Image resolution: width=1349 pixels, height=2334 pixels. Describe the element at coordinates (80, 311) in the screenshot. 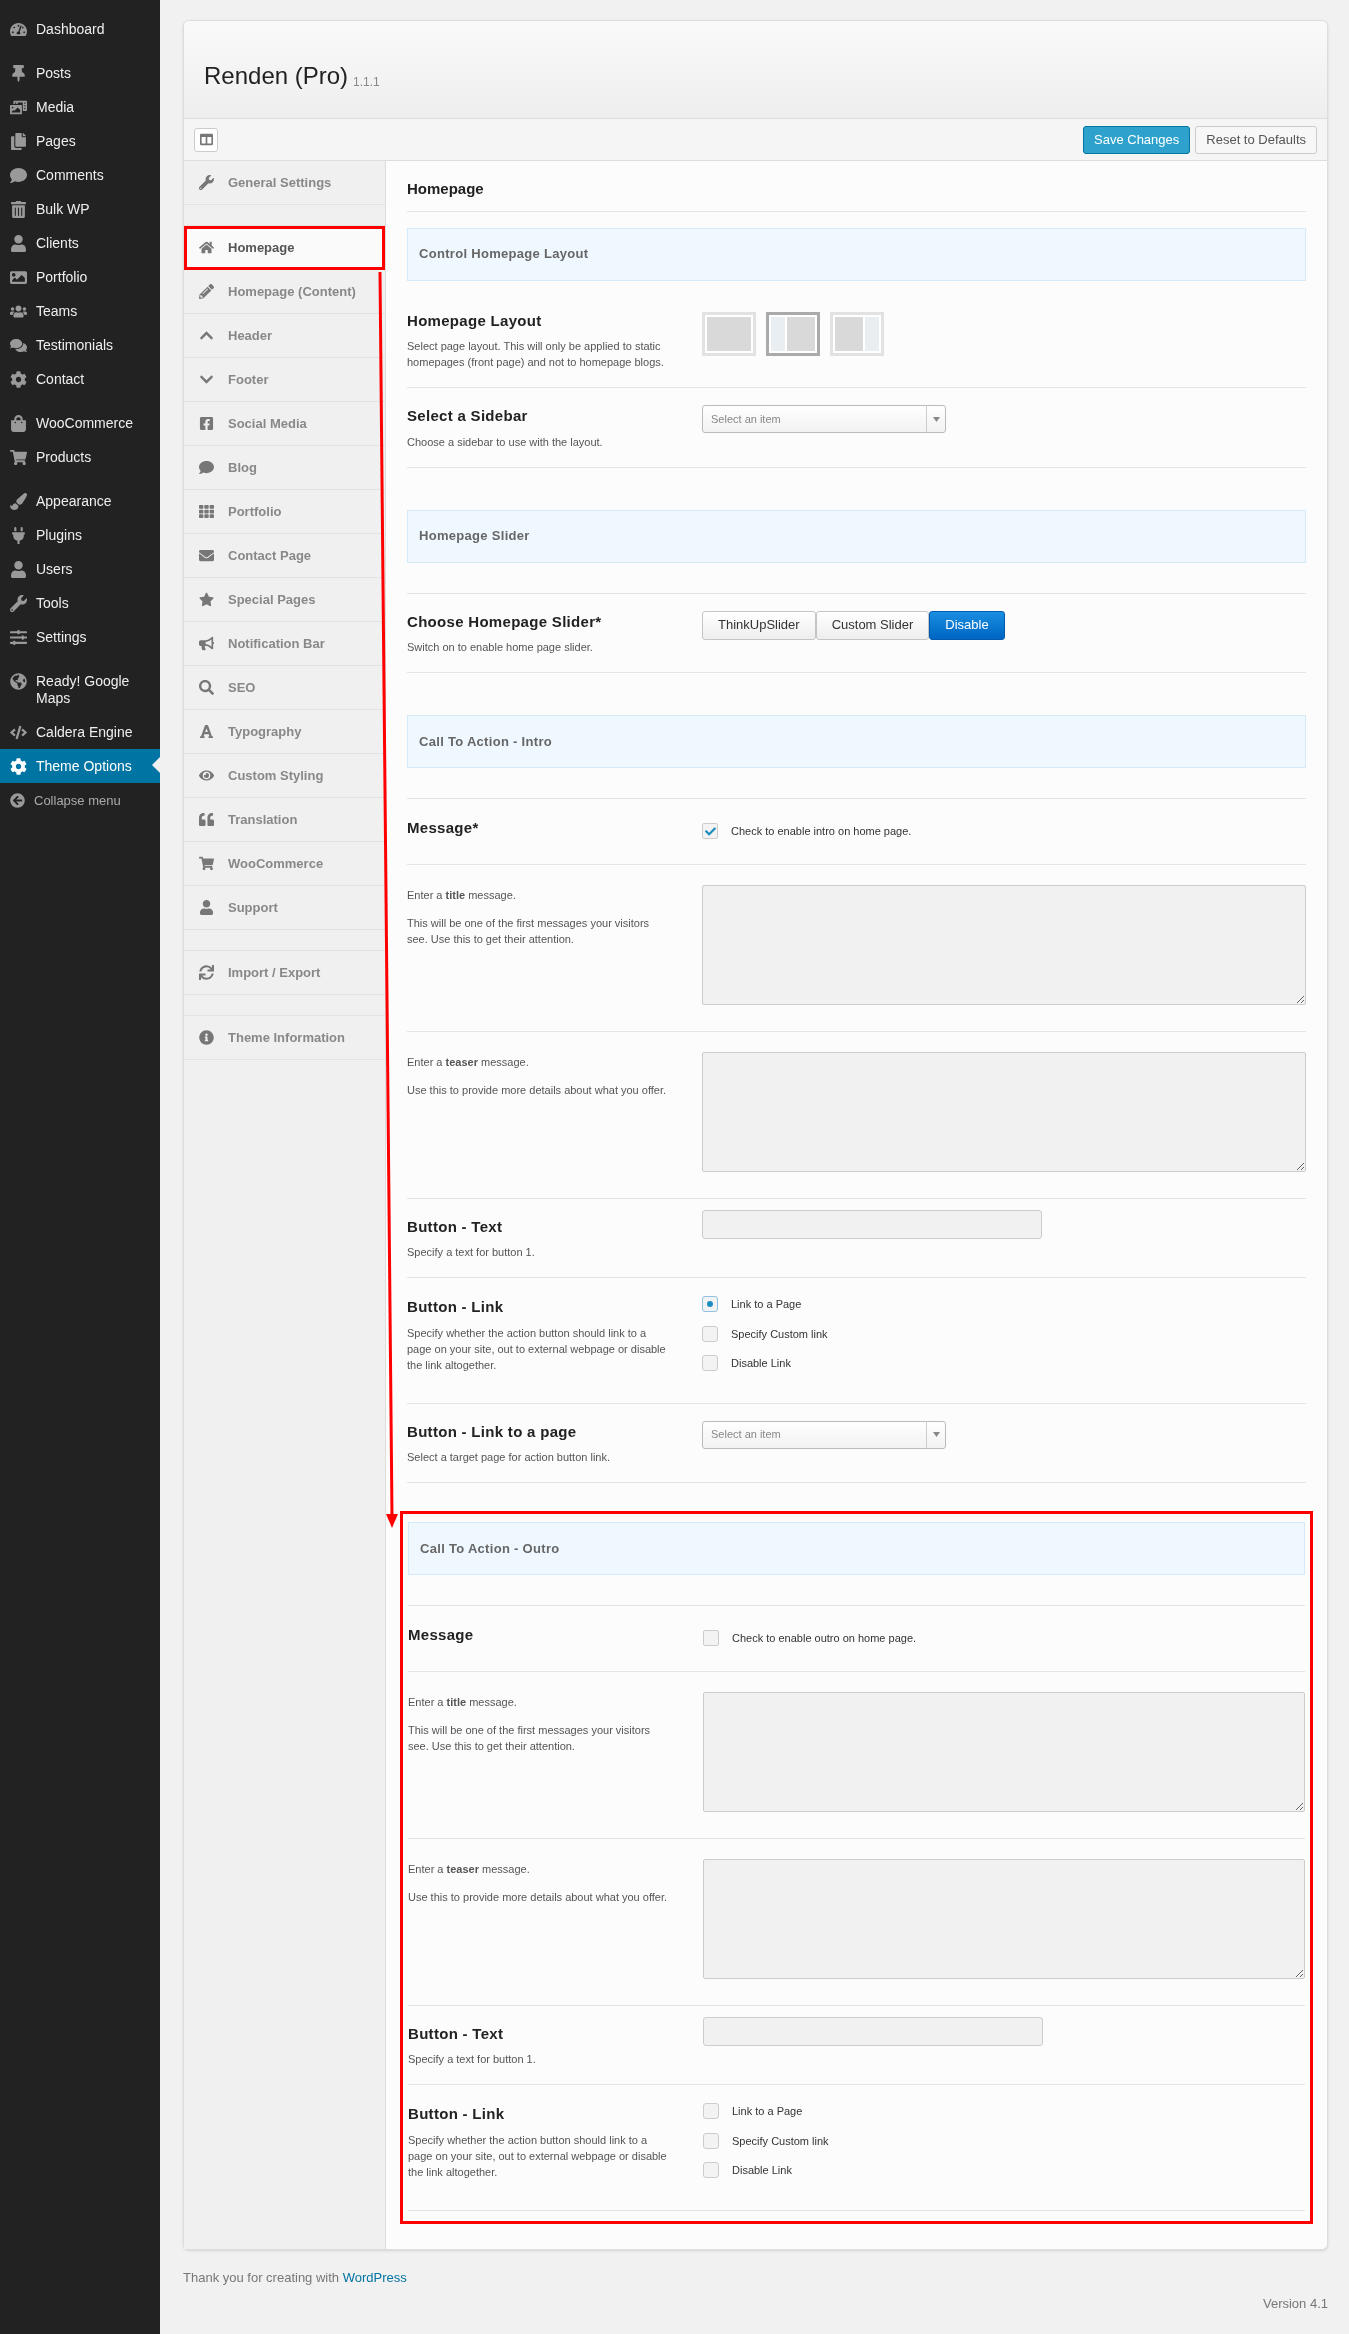

I see `admin-menu-item: Teams` at that location.